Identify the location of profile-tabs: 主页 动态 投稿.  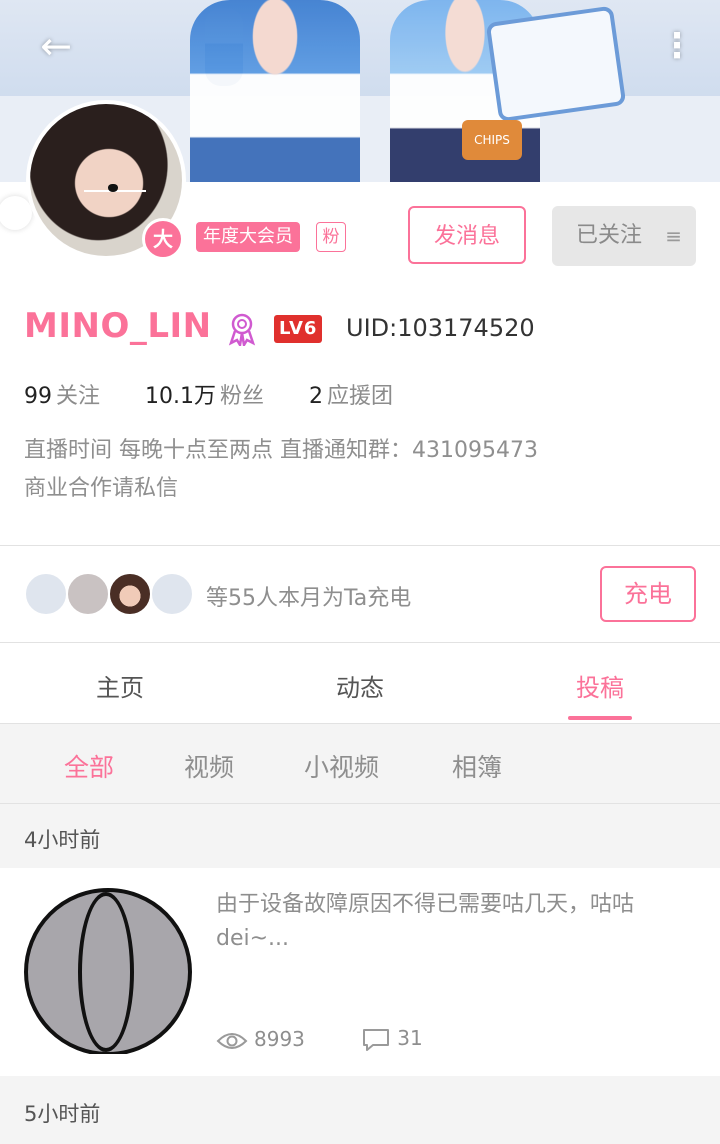
(360, 684).